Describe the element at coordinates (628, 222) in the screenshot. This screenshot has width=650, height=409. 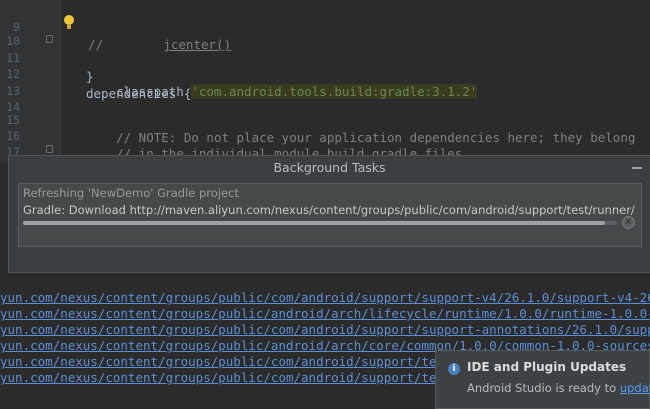
I see `cancel-task-icon: ✕` at that location.